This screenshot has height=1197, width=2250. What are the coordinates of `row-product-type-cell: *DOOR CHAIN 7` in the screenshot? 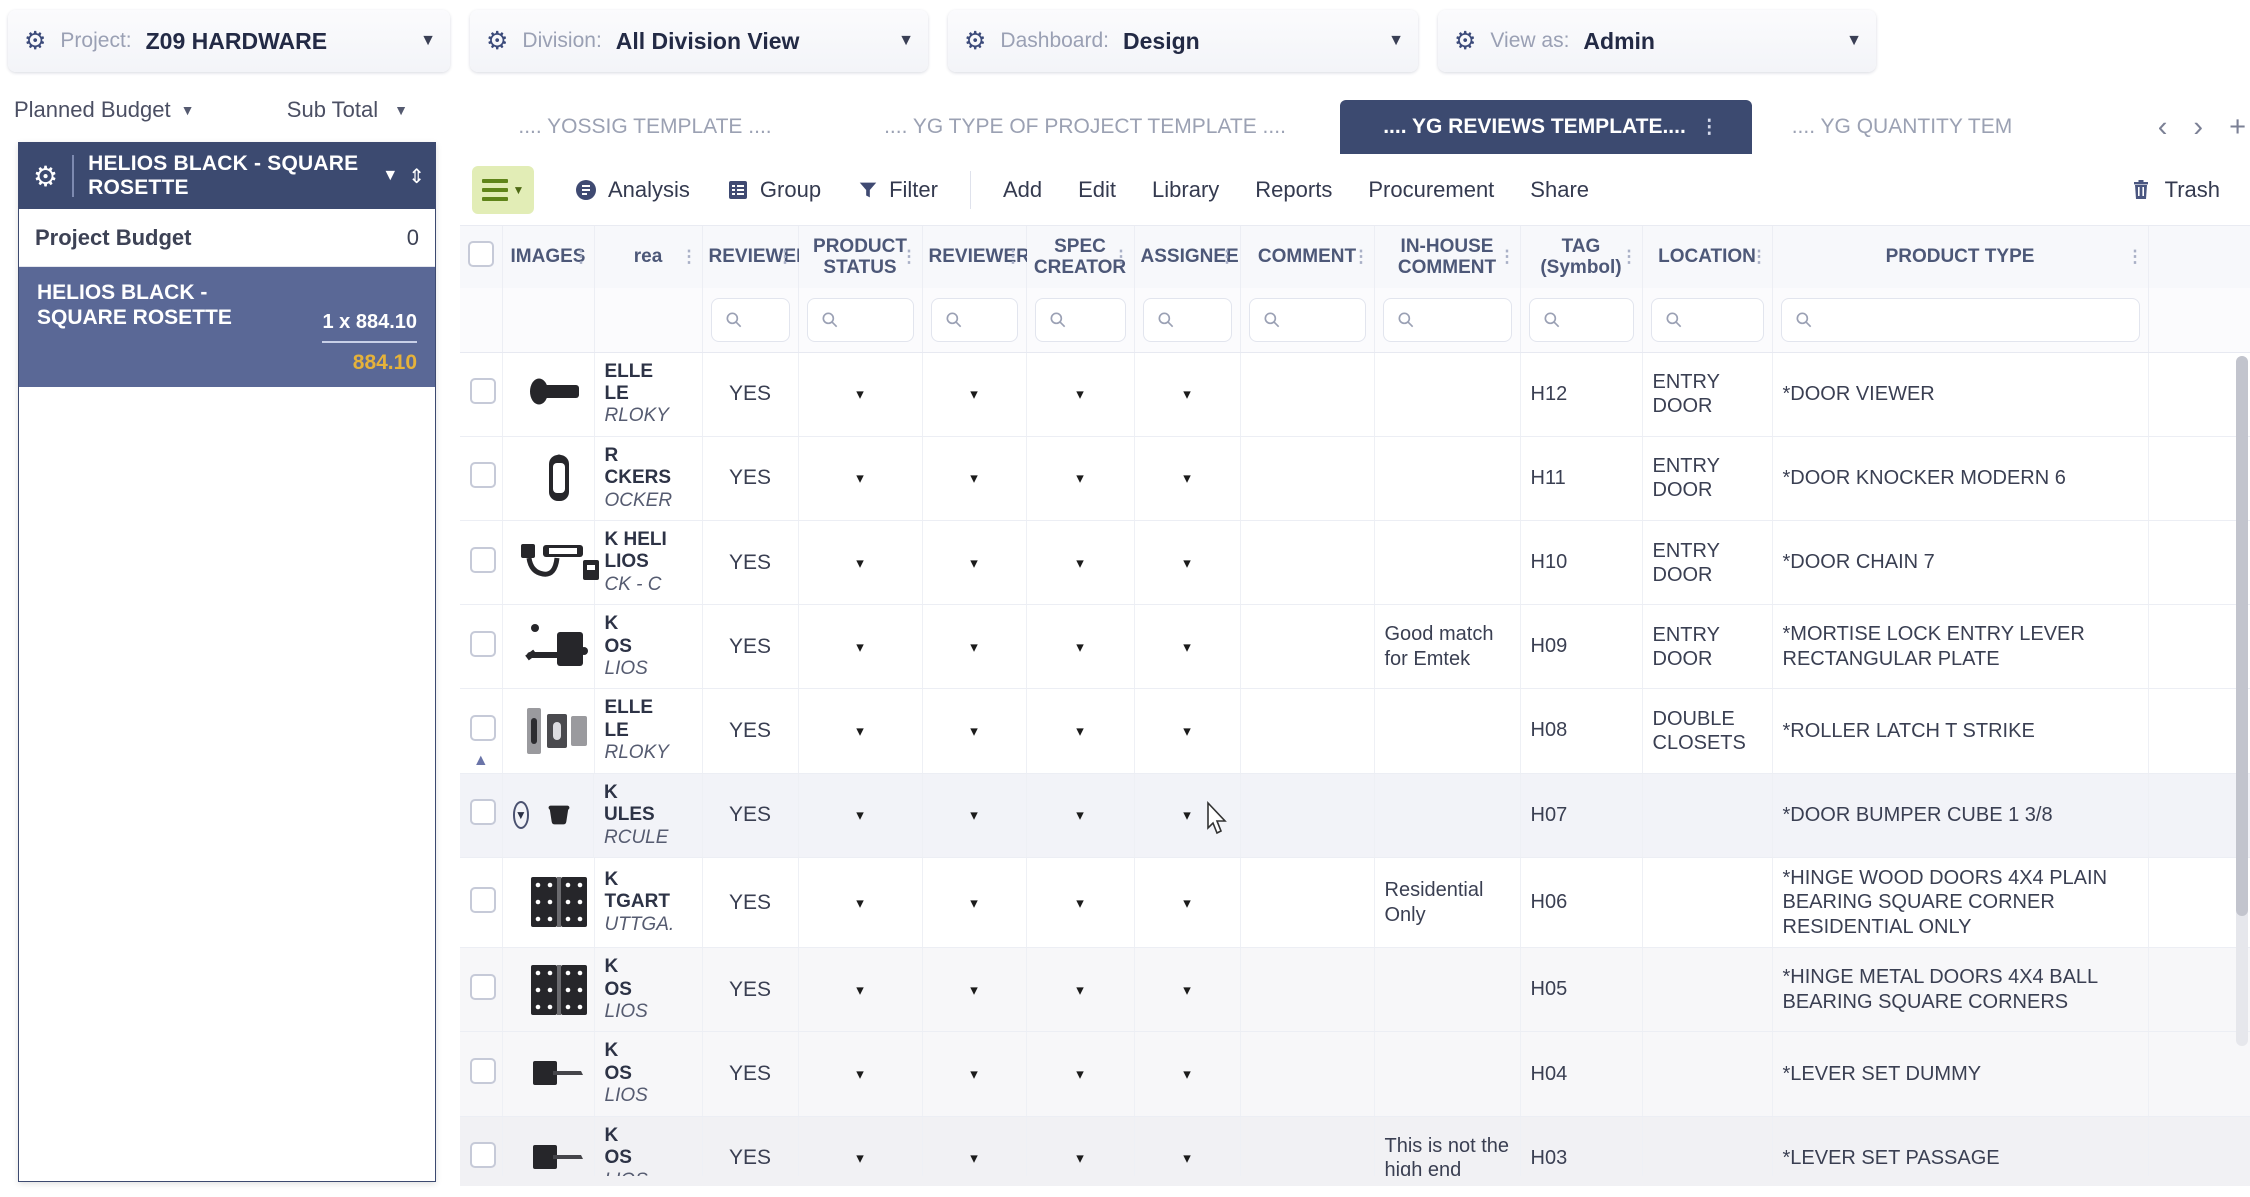 It's located at (1960, 563).